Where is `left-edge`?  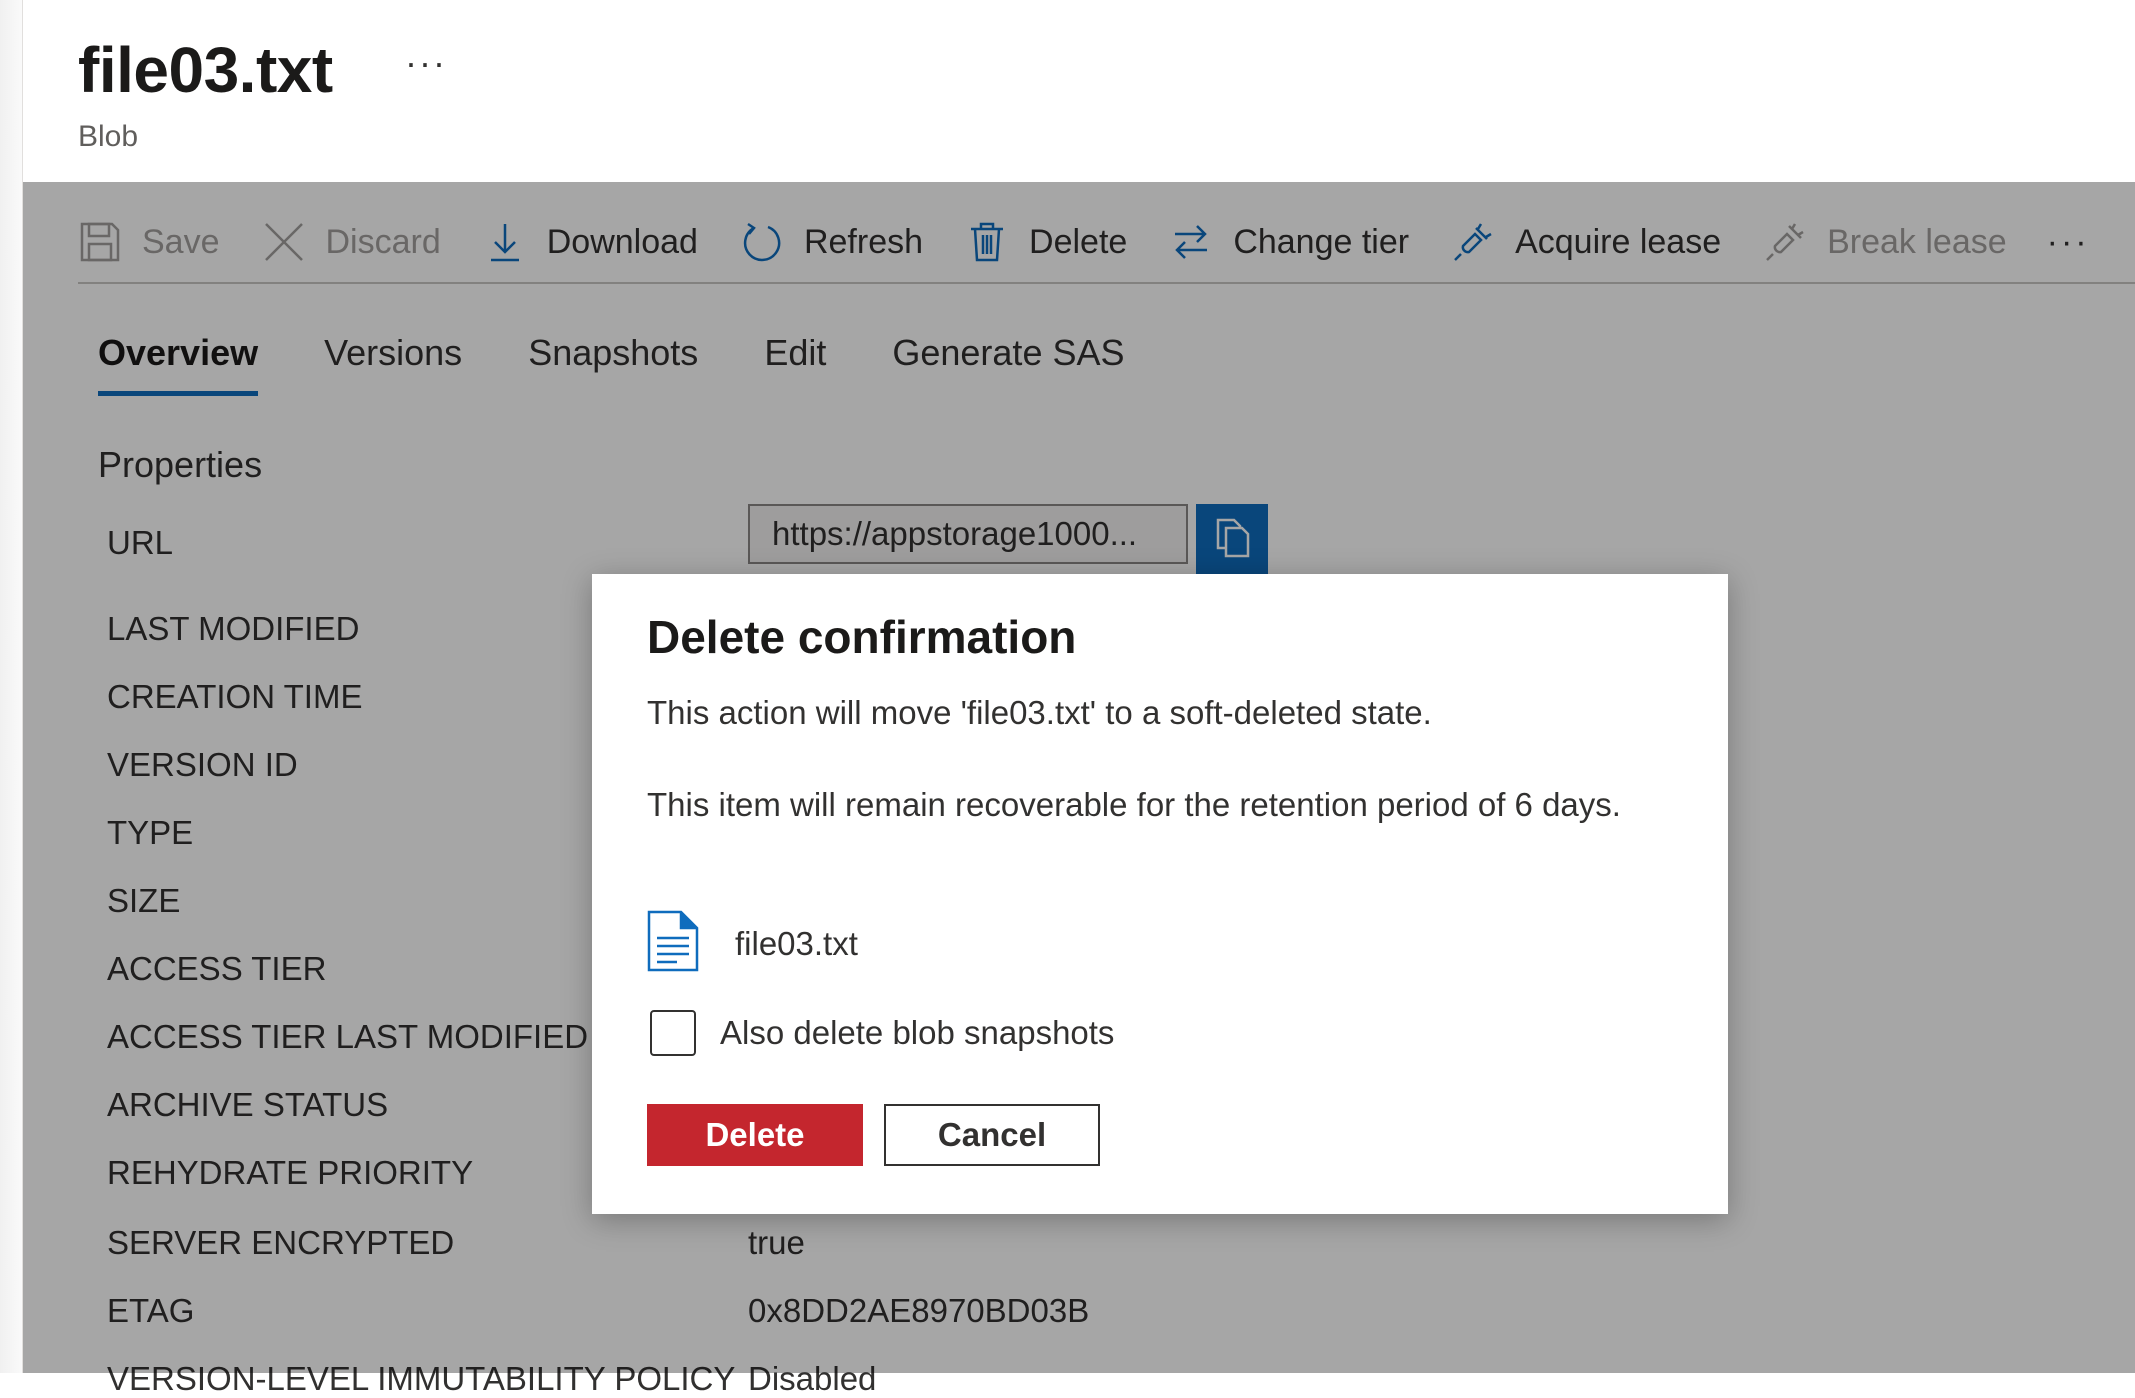 left-edge is located at coordinates (11, 686).